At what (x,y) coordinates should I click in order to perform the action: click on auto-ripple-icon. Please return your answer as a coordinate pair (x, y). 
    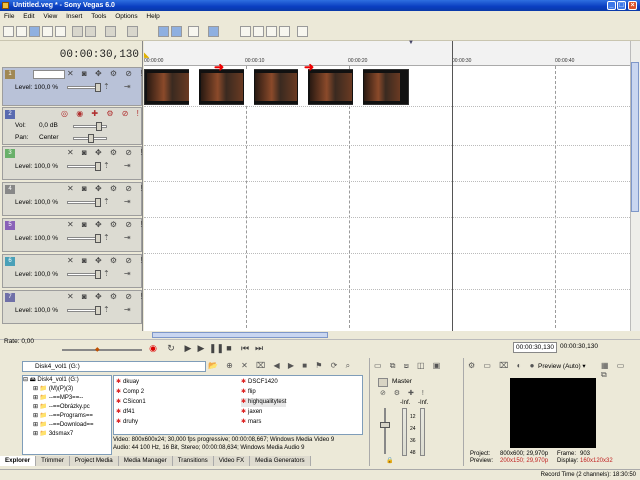
    Looking at the image, I should click on (176, 31).